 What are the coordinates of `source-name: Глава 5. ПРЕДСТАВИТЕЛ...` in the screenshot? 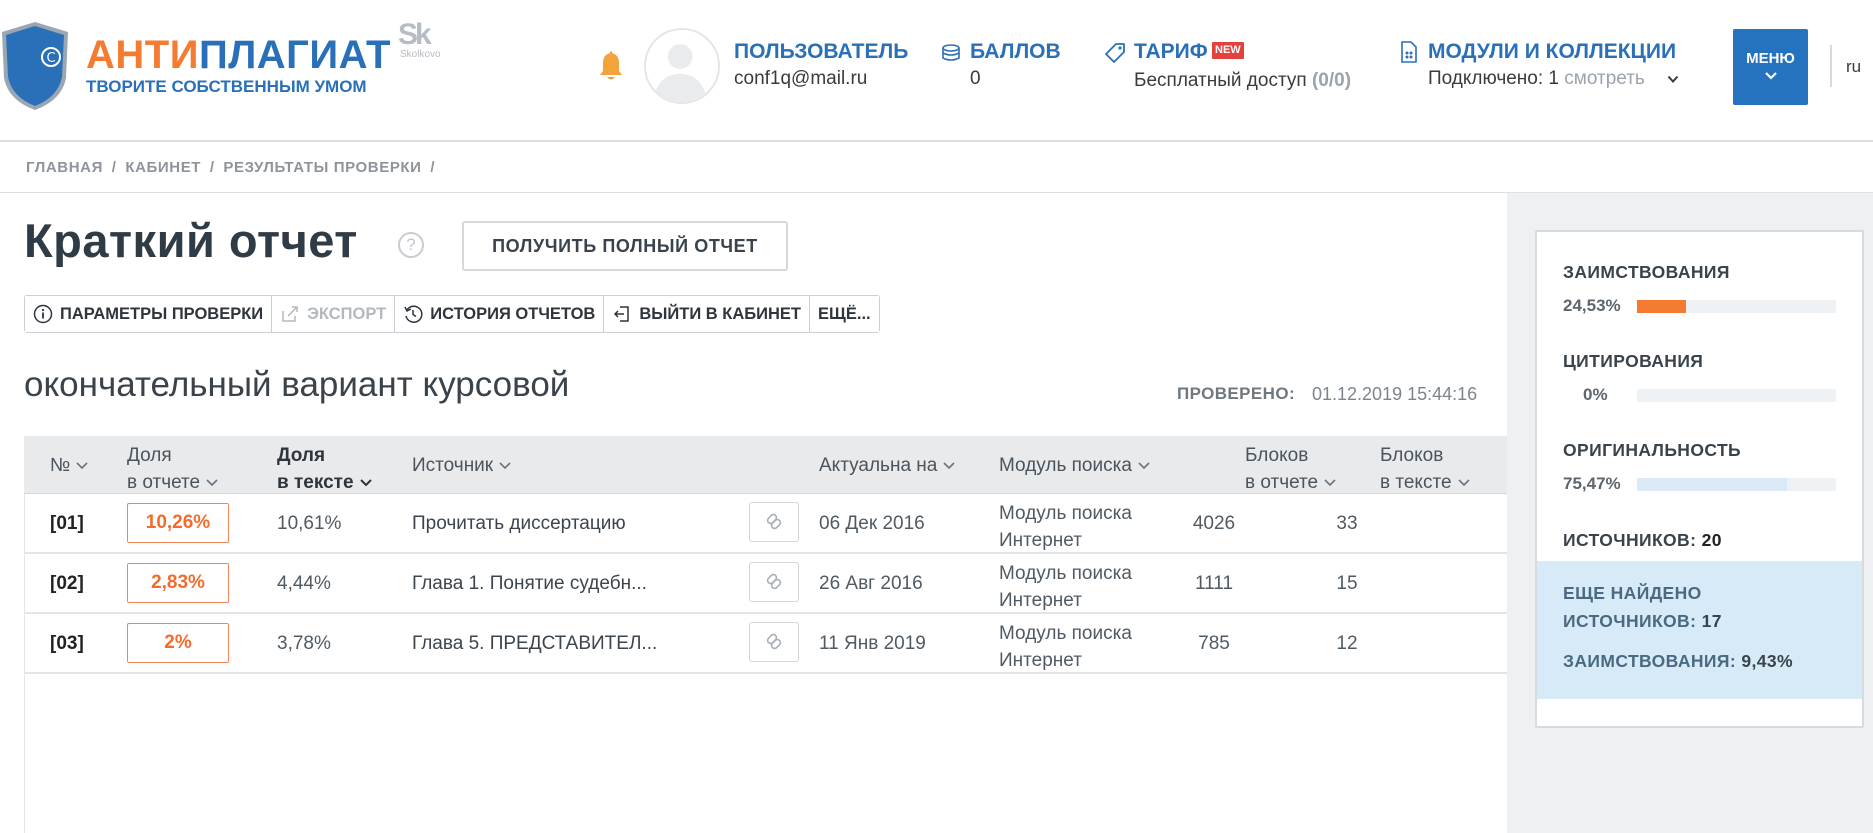 It's located at (534, 644).